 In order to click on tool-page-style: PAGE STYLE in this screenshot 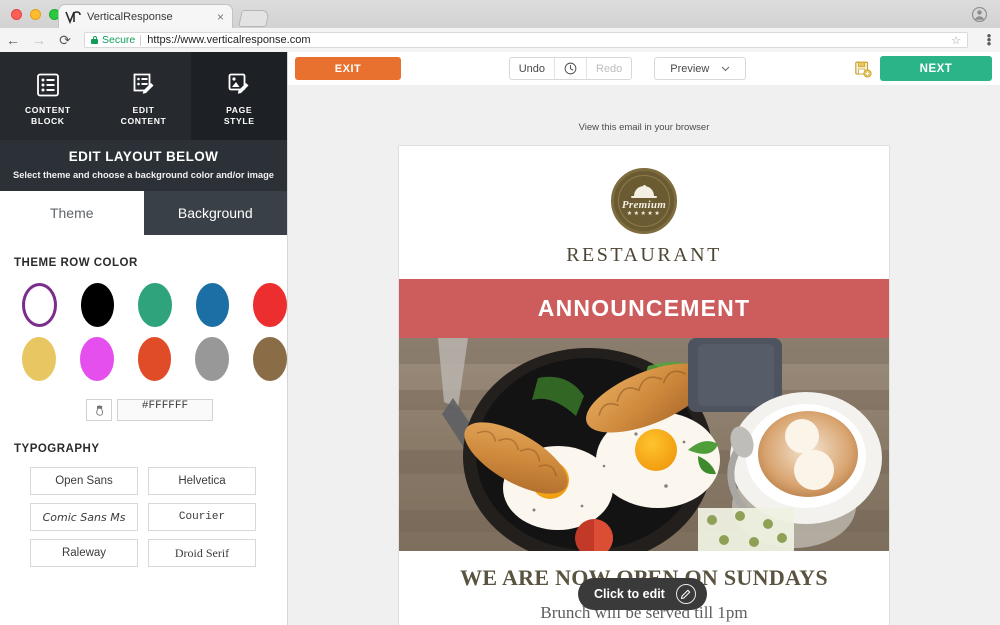, I will do `click(239, 96)`.